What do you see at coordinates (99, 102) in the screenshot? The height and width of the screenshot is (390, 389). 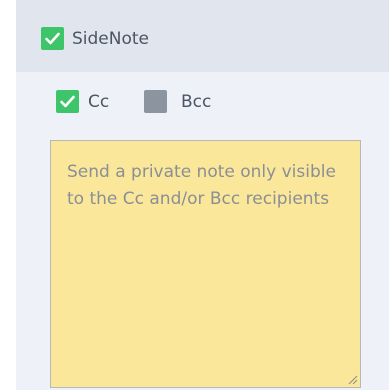 I see `cc-label: Cc` at bounding box center [99, 102].